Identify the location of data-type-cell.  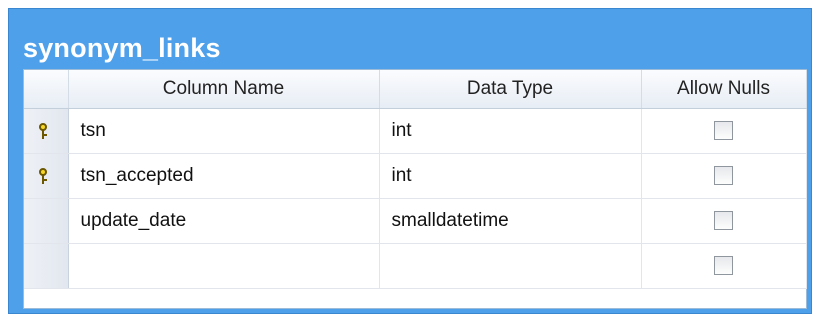
(510, 266).